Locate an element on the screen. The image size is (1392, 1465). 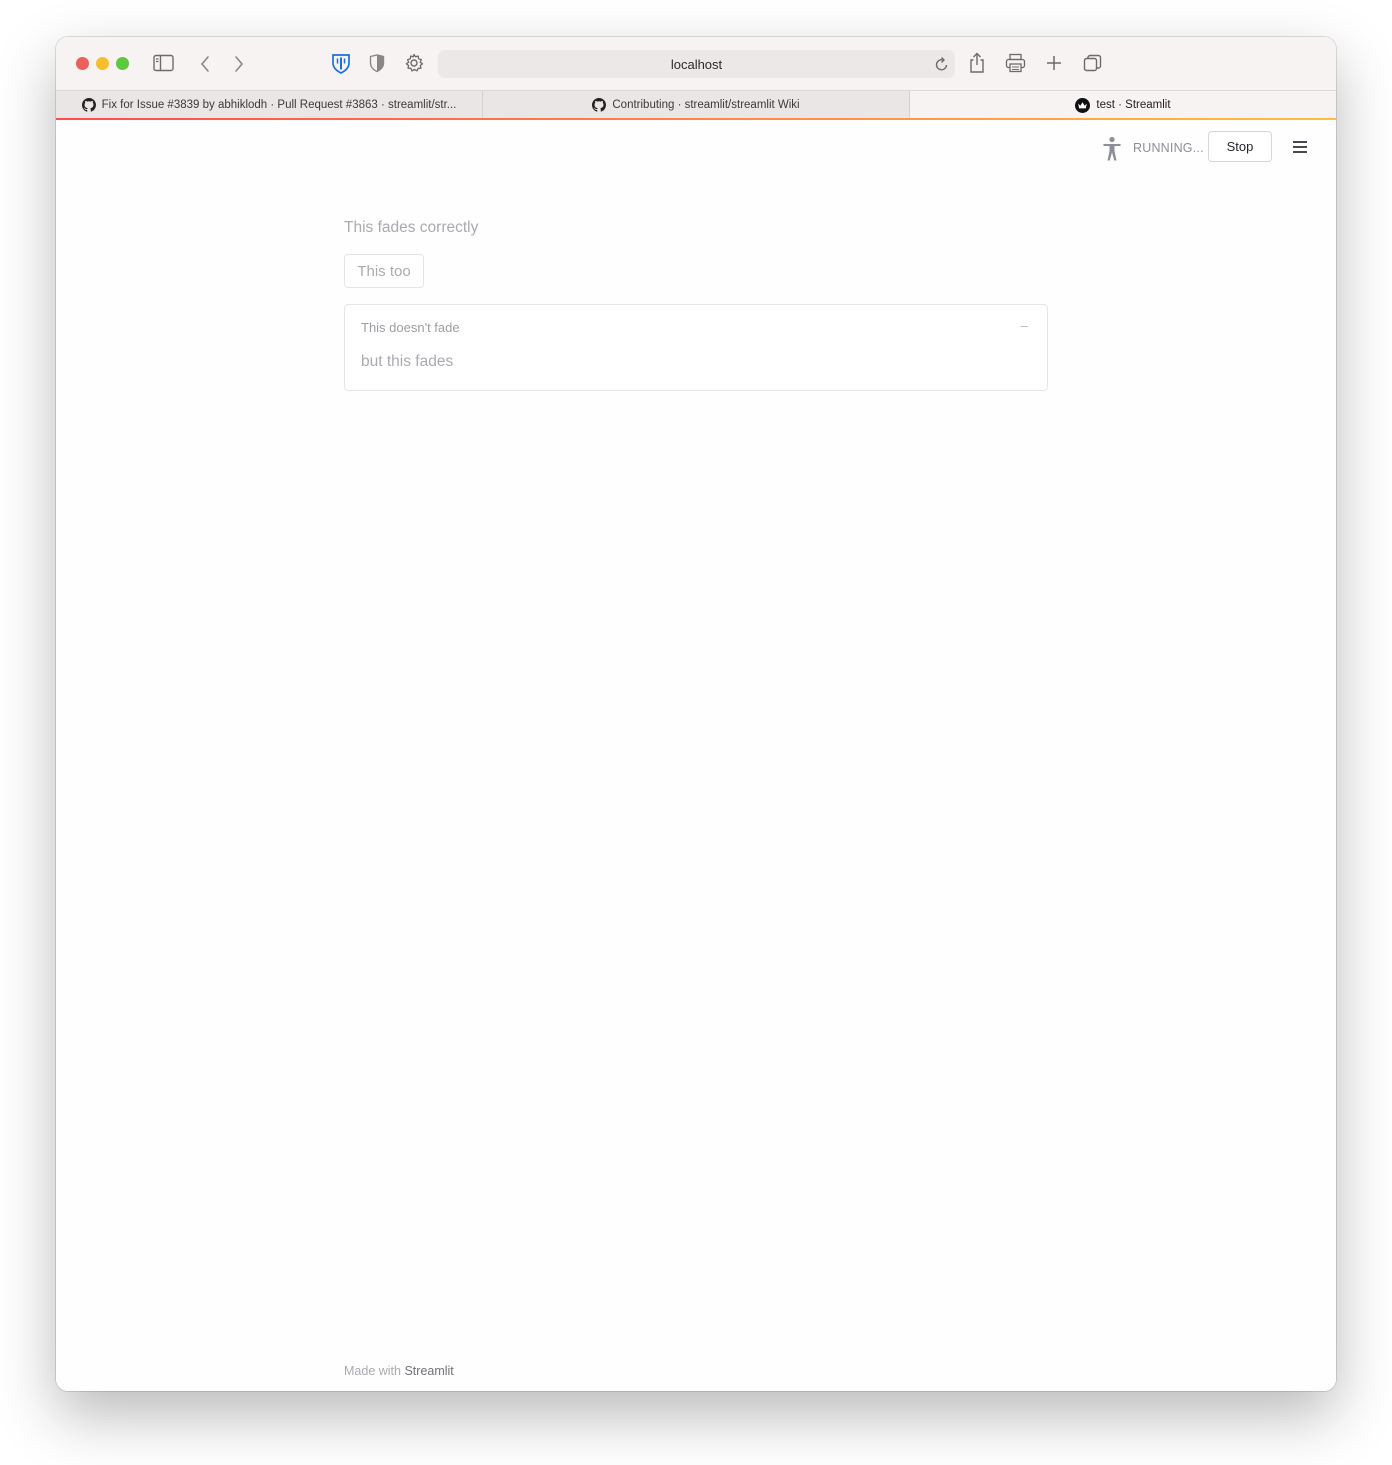
expander-header: This doesn't fade is located at coordinates (410, 327).